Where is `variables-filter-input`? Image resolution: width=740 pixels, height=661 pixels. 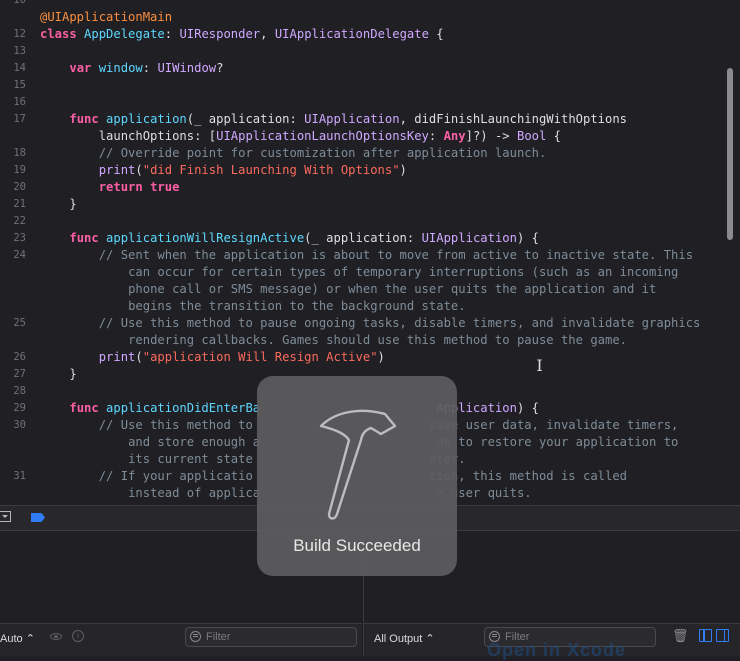
variables-filter-input is located at coordinates (276, 637).